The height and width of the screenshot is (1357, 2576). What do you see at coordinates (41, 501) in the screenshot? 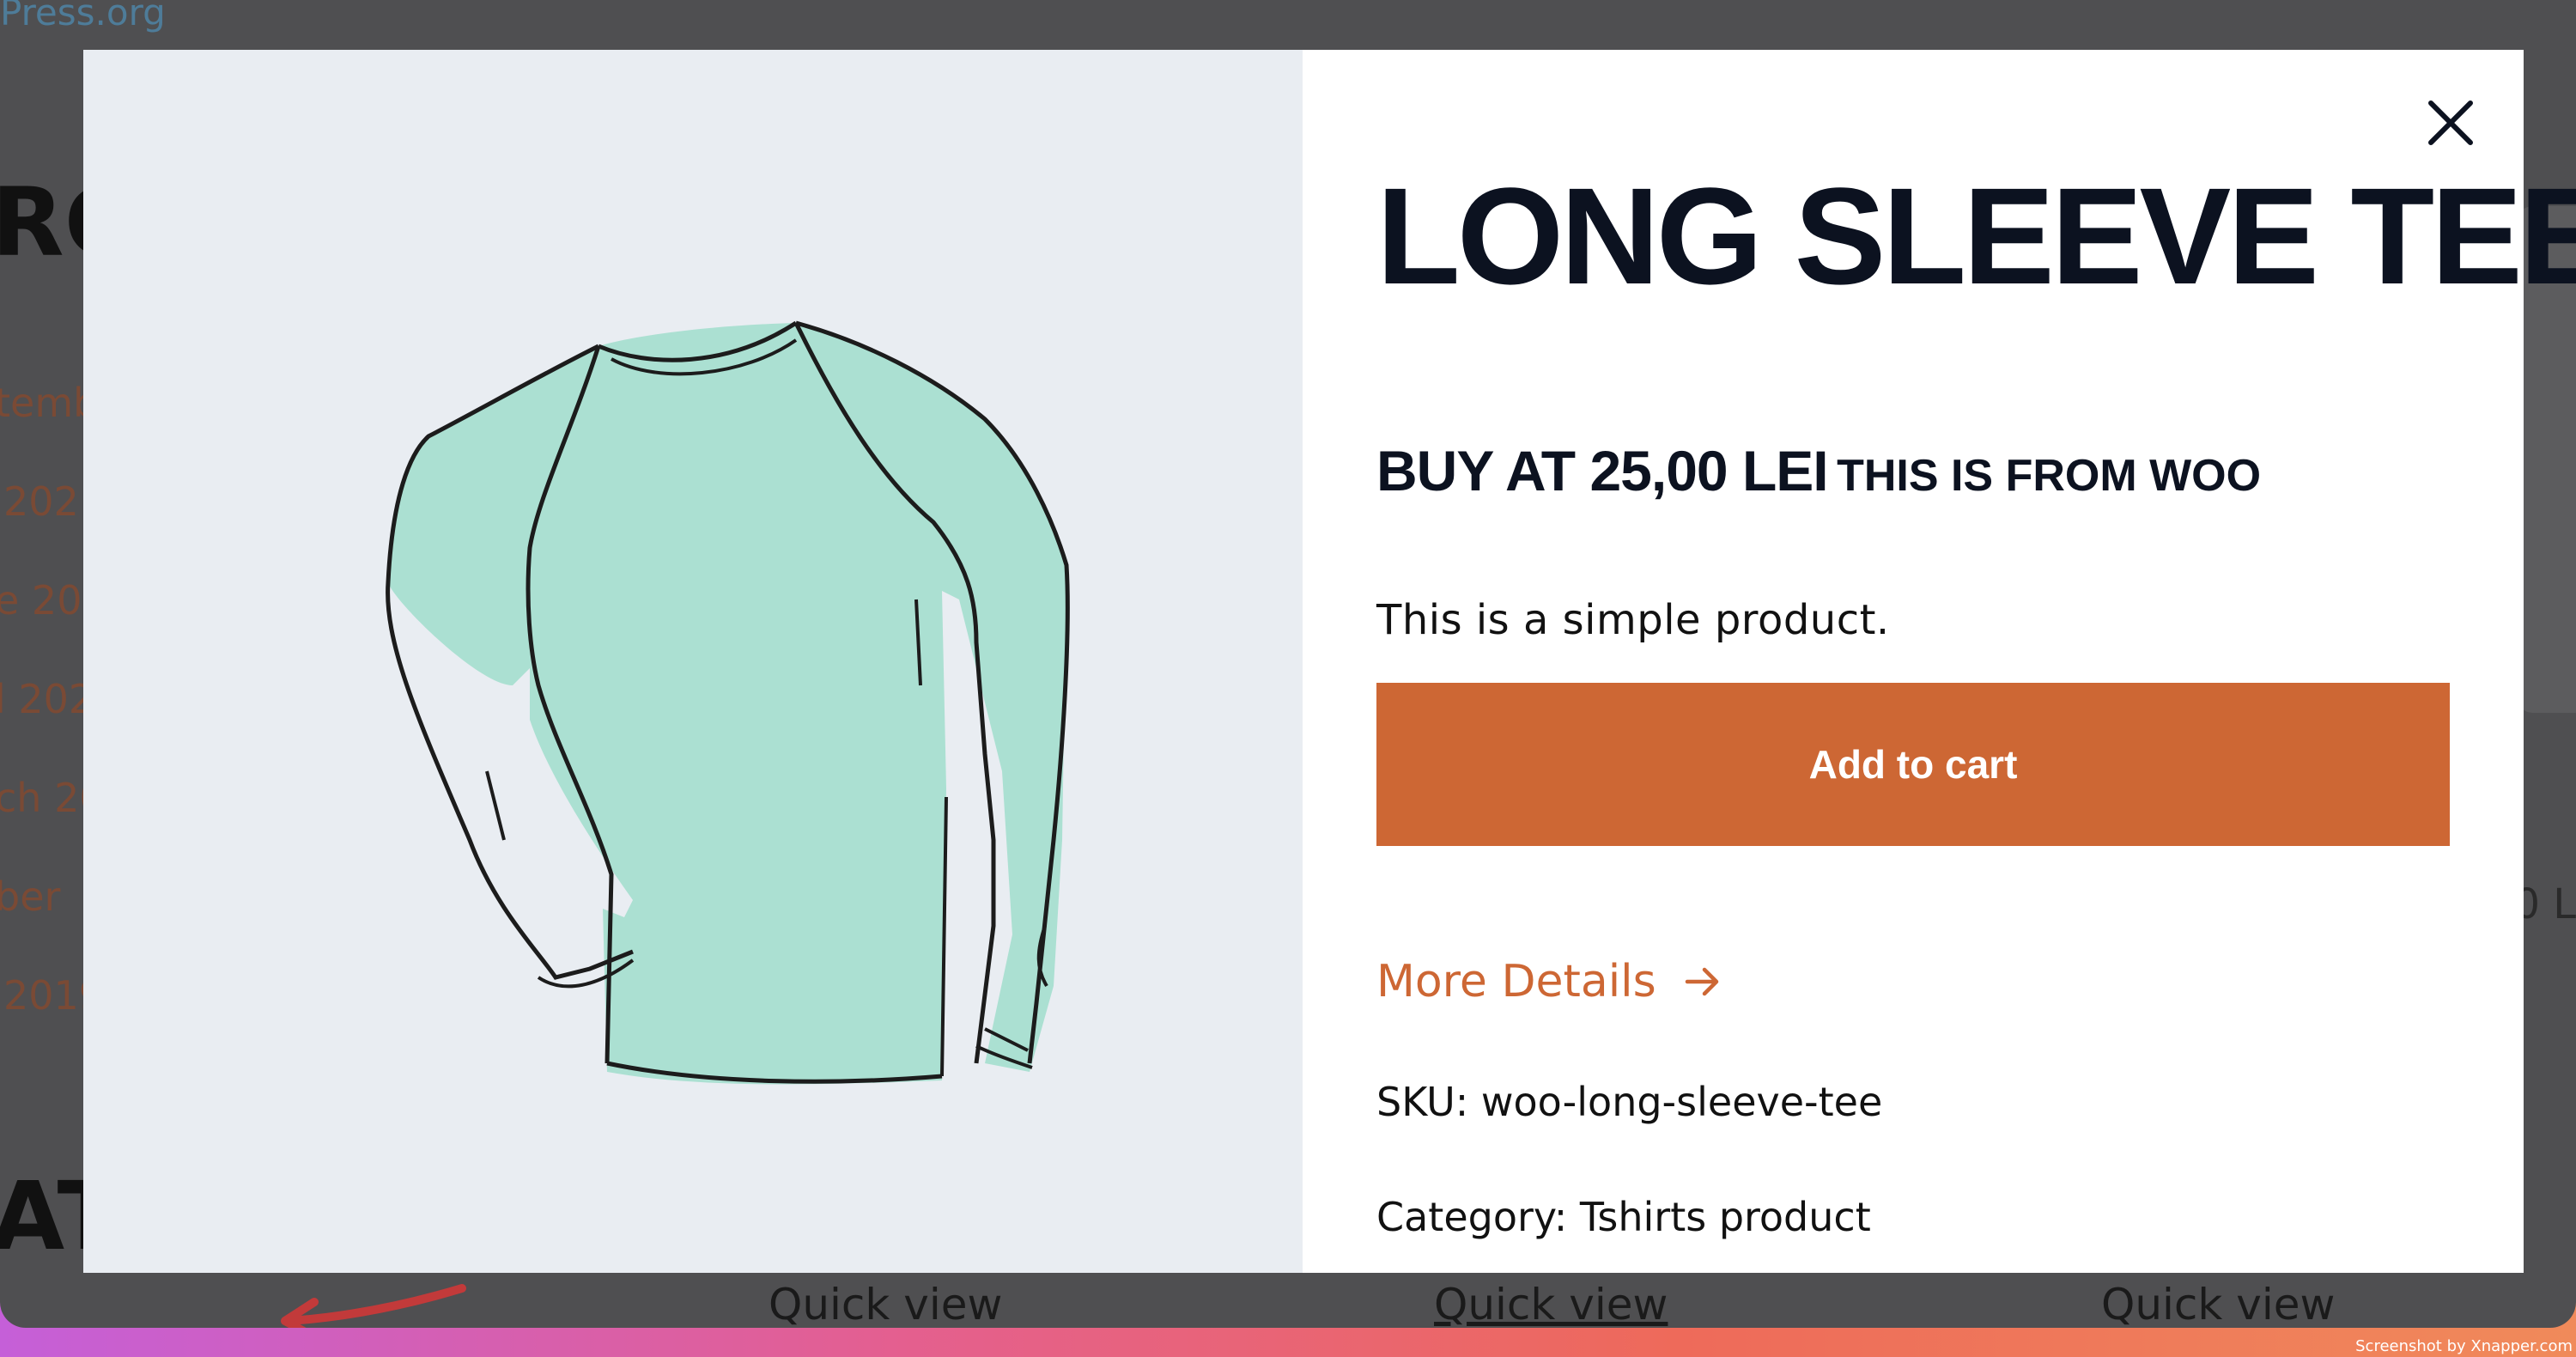
I see `background-archive-link: 202` at bounding box center [41, 501].